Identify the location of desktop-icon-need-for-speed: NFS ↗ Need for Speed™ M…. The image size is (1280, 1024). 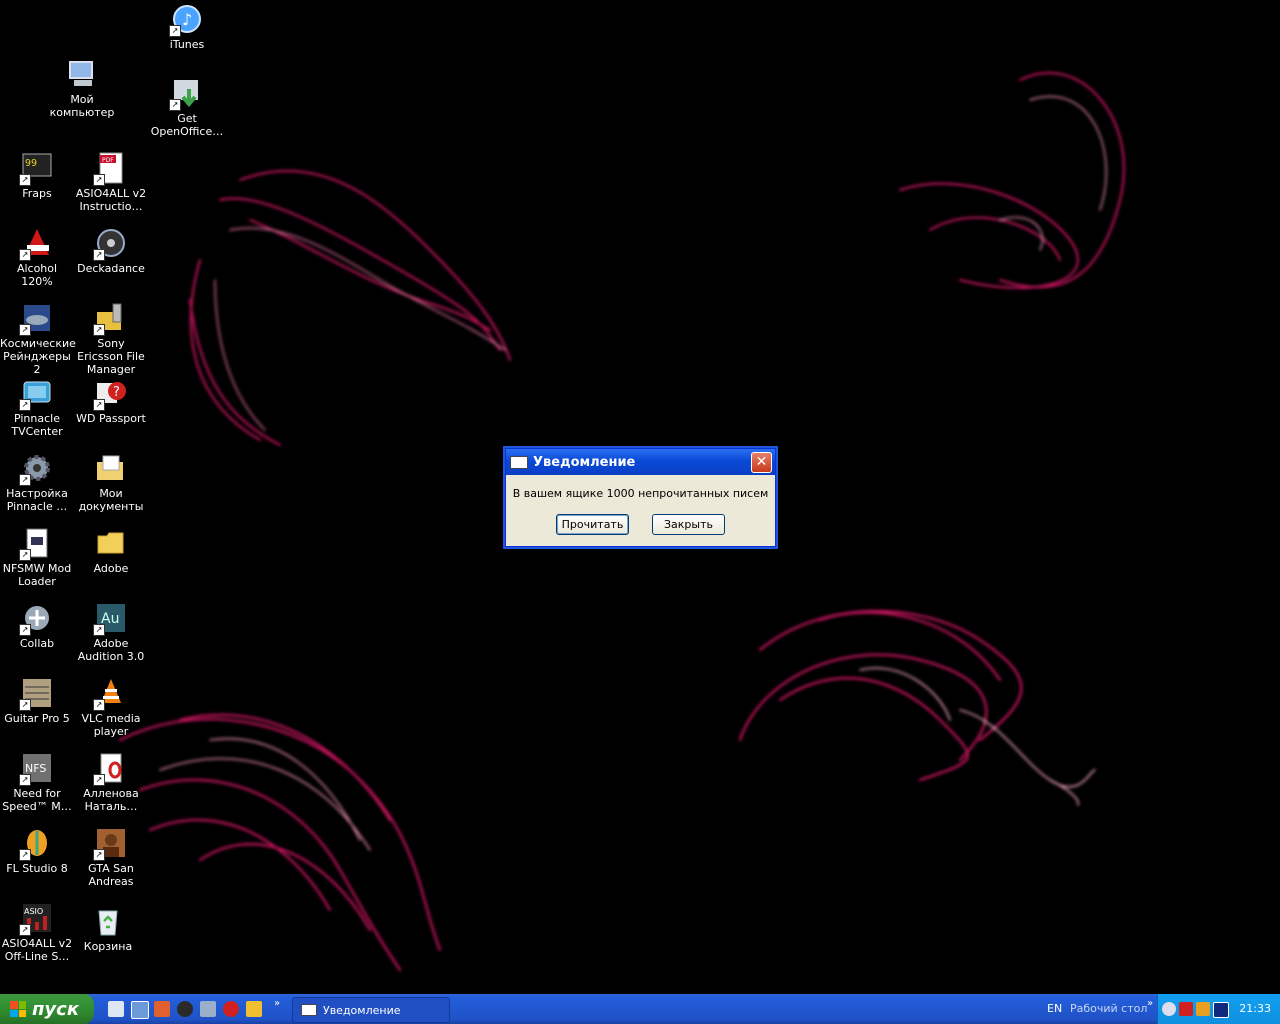
(37, 782).